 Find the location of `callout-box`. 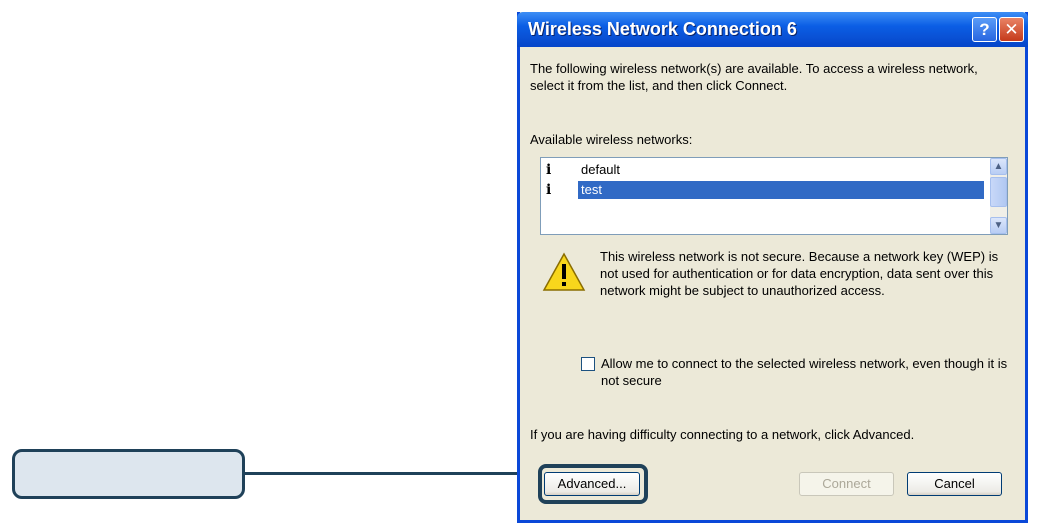

callout-box is located at coordinates (128, 474).